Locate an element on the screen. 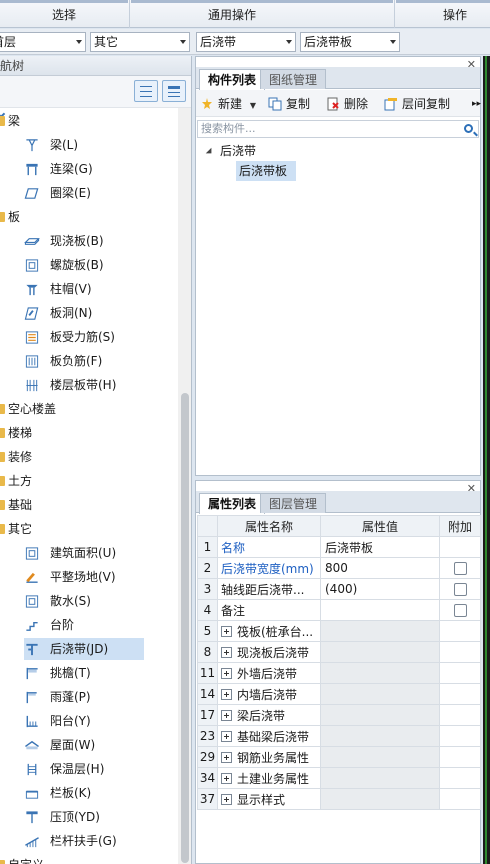 This screenshot has width=490, height=864. more-toolbar-icon: ▸▸ is located at coordinates (476, 104).